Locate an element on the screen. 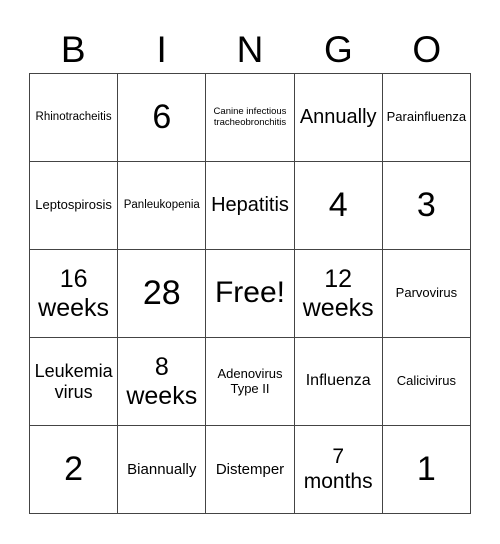  header-letter-o: O is located at coordinates (427, 49).